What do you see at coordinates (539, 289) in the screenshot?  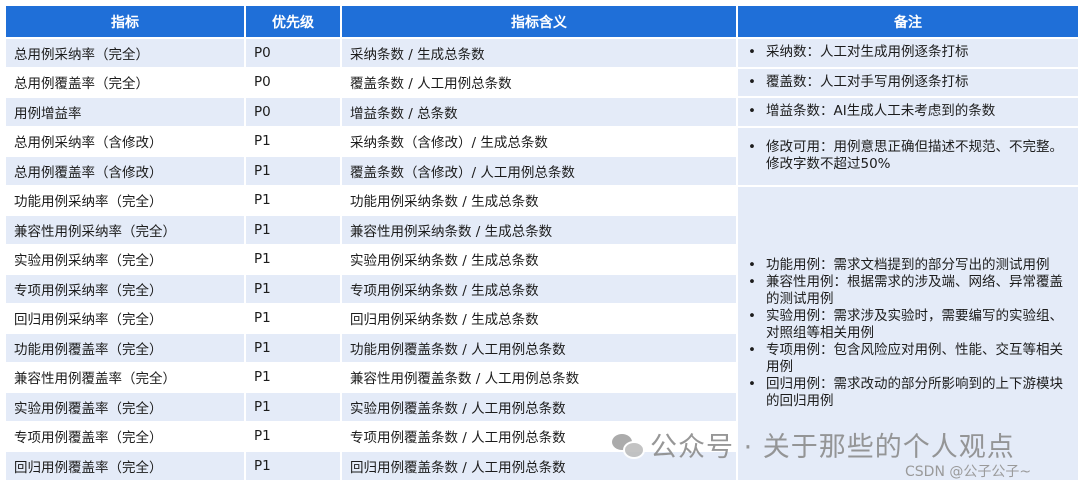 I see `meaning-cell: 专项用例采纳条数 / 生成总条数` at bounding box center [539, 289].